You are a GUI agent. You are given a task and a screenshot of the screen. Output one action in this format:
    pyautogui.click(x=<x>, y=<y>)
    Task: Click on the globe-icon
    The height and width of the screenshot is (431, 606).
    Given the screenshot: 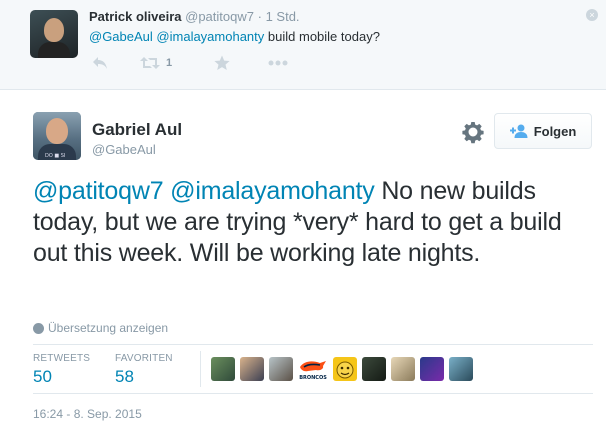 What is the action you would take?
    pyautogui.click(x=38, y=328)
    